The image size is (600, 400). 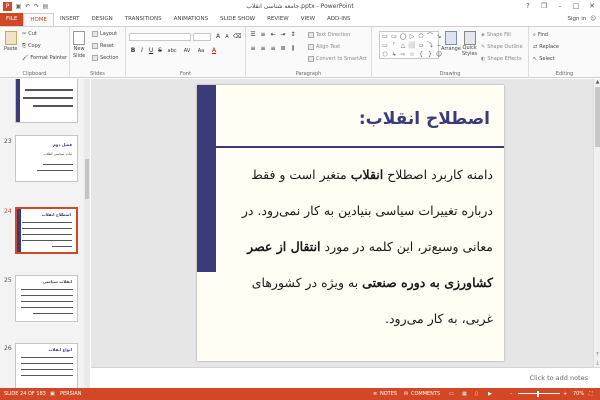 I want to click on align-right-icon: ≡, so click(x=273, y=49).